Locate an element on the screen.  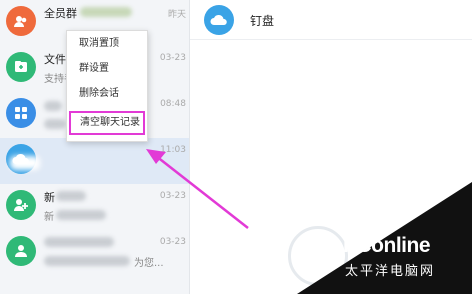
conversation-title: 全员群 is located at coordinates (60, 13).